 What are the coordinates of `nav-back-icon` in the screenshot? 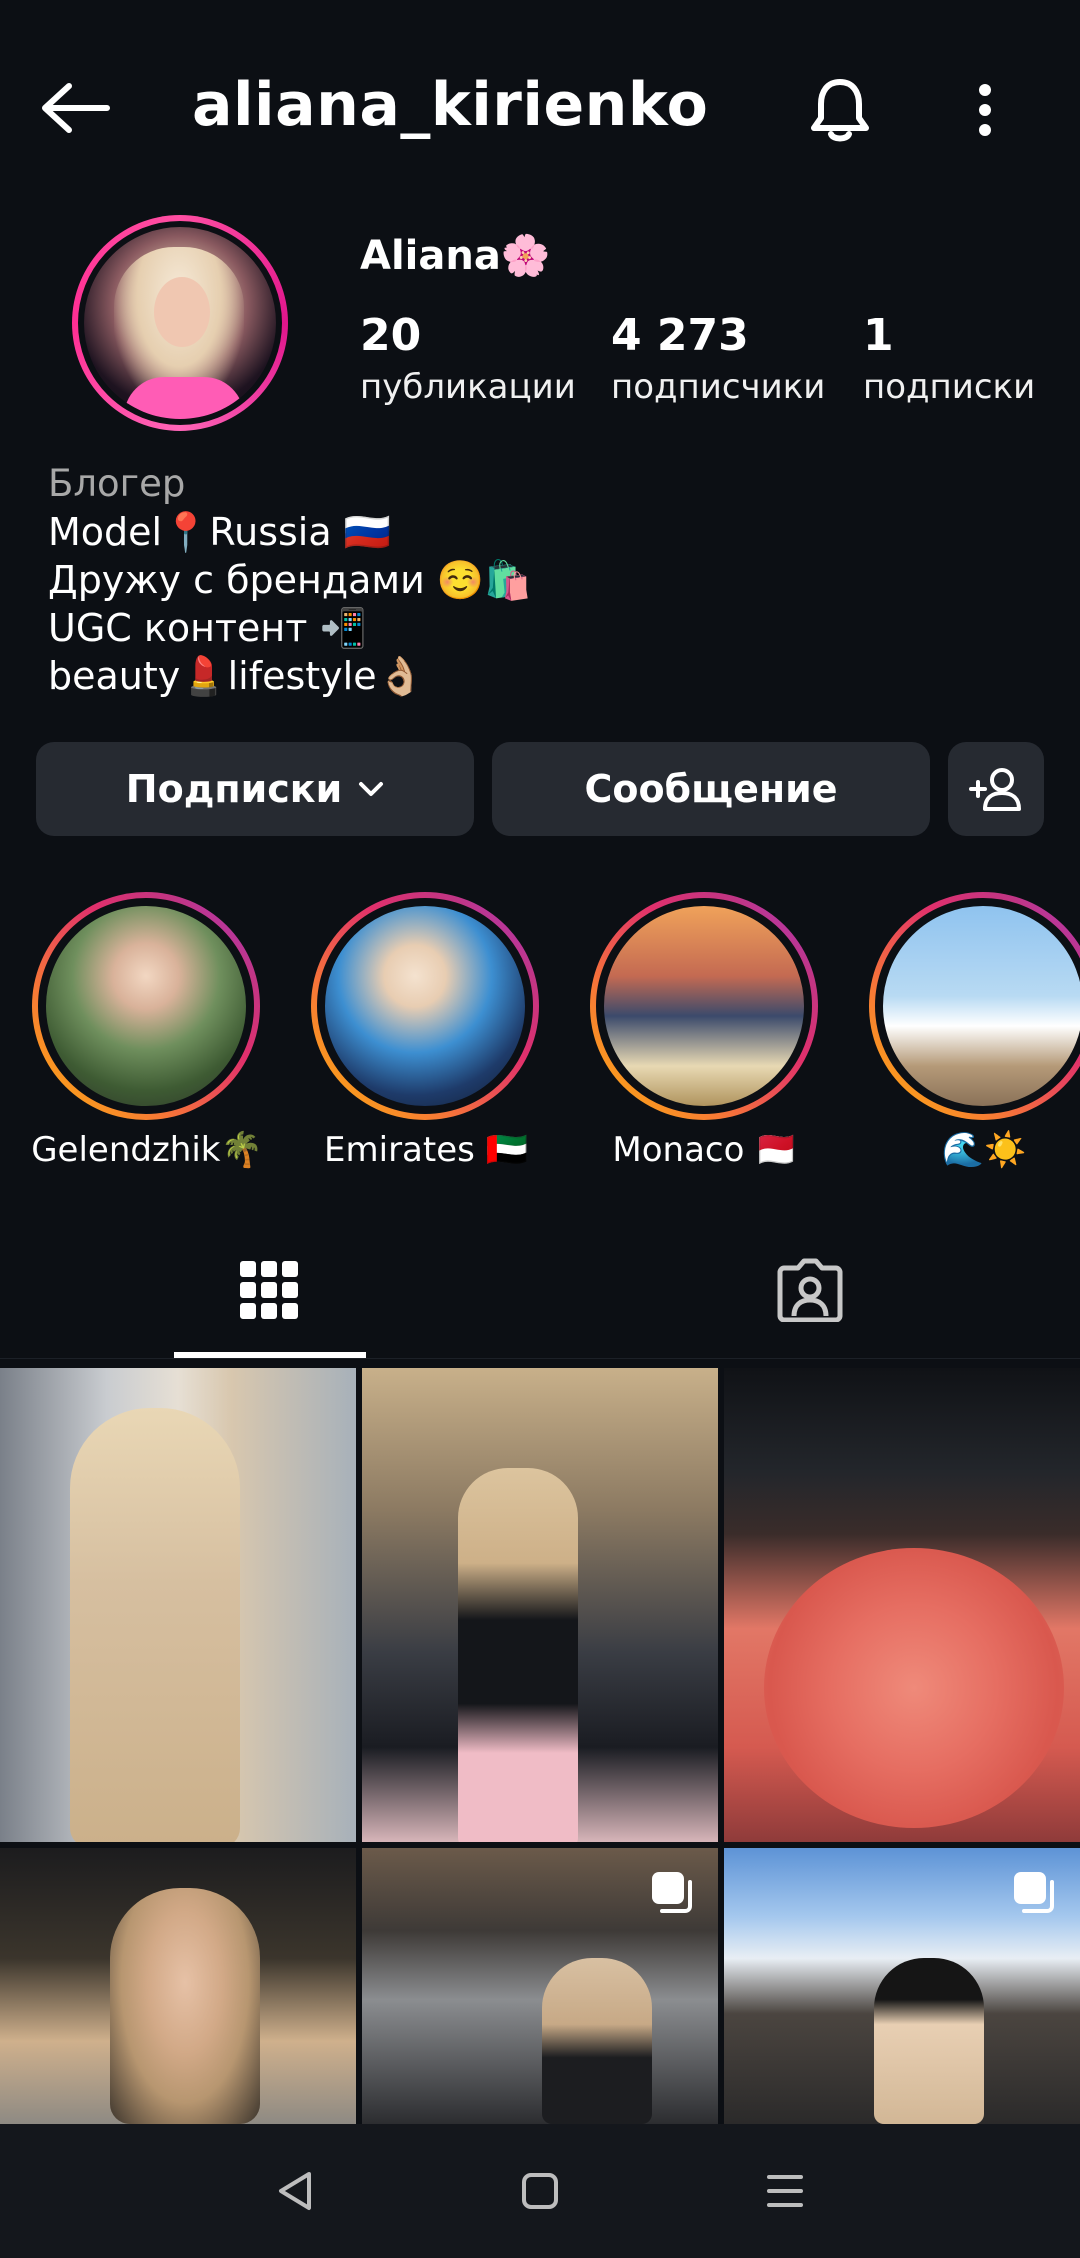 It's located at (295, 2191).